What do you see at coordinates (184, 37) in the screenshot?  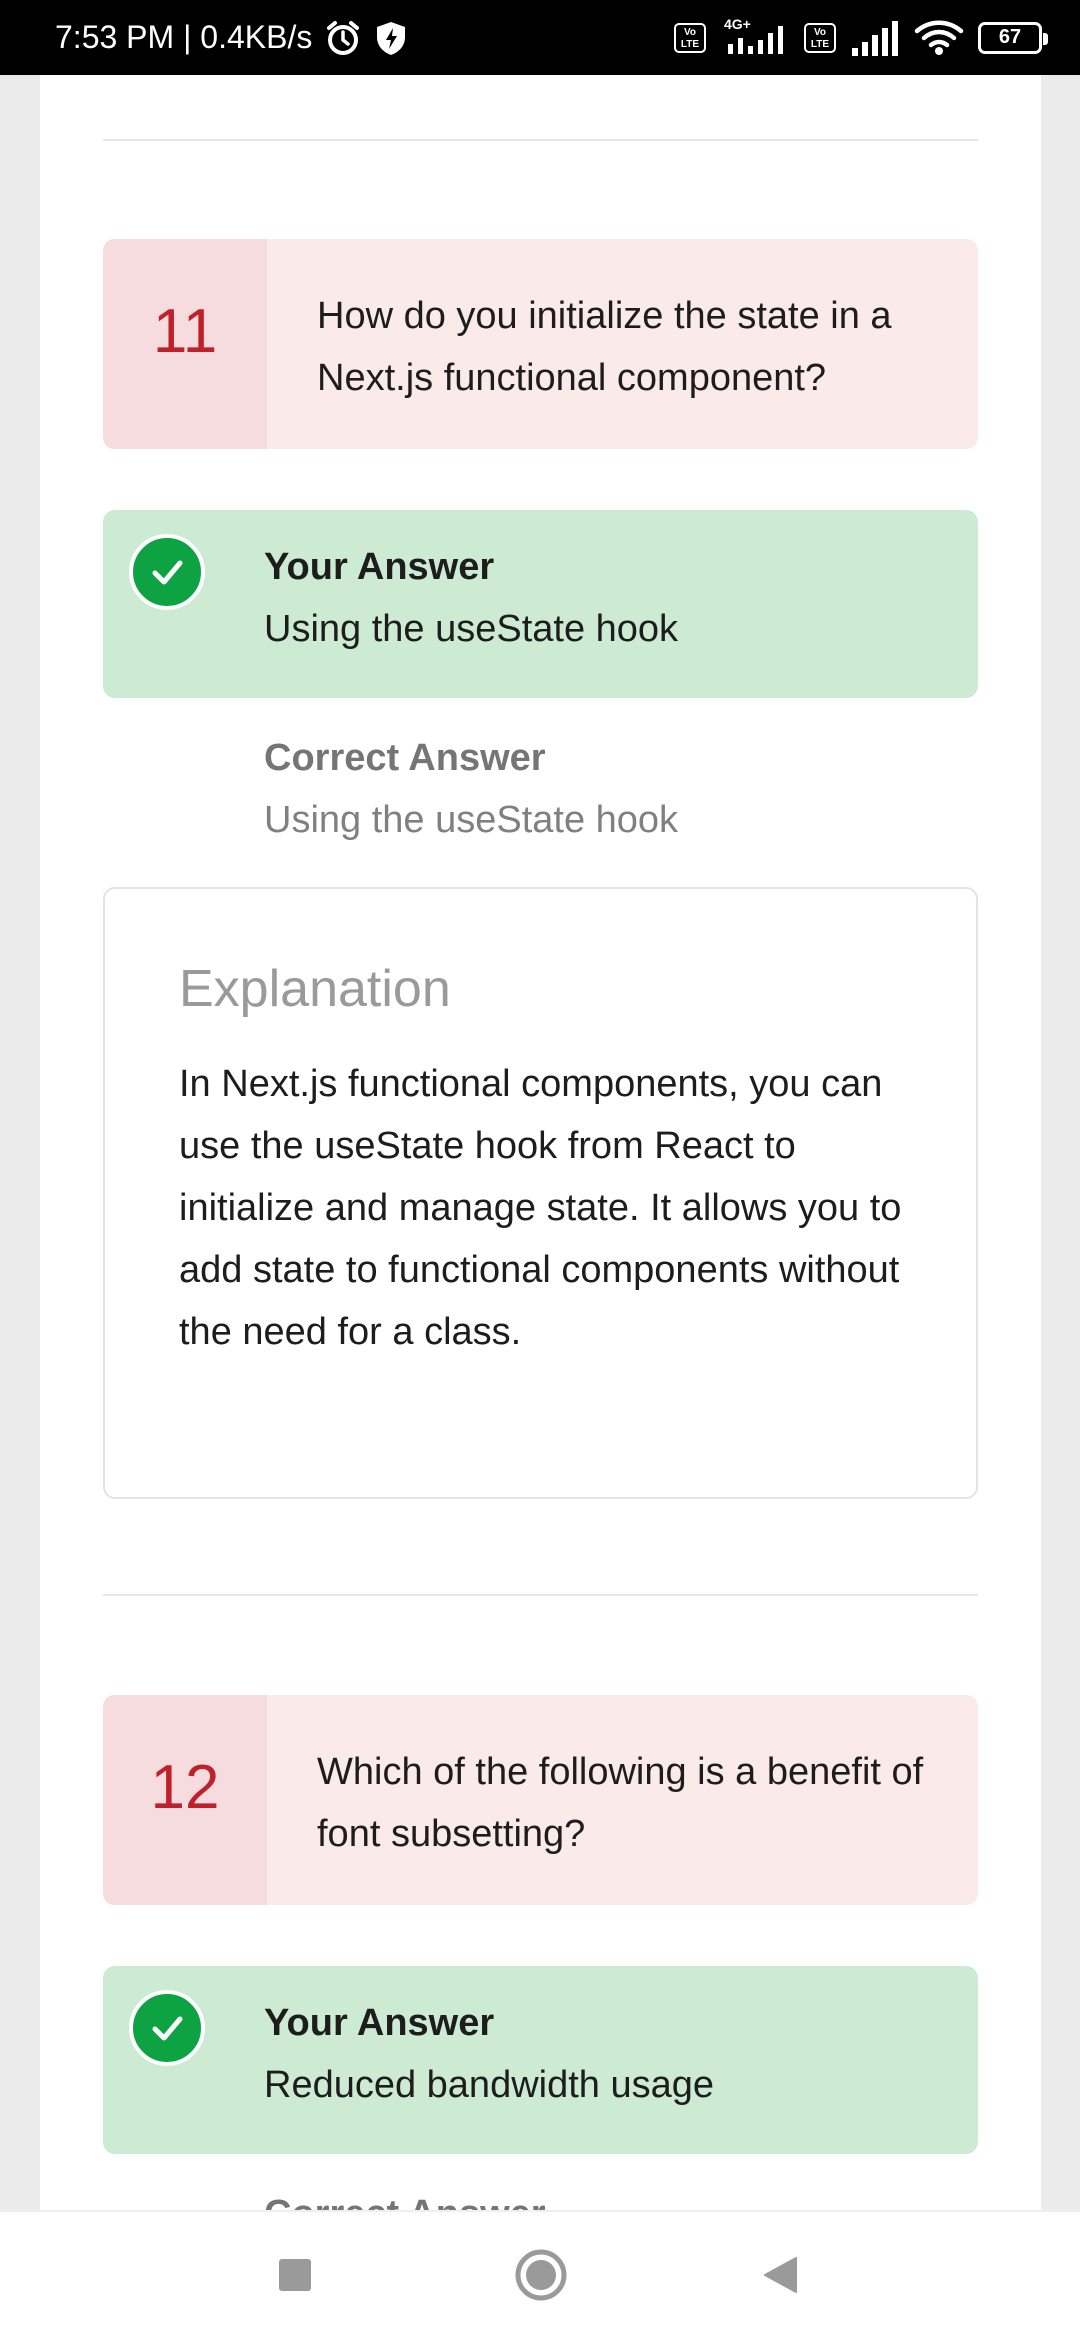 I see `status-time-speed: 7:53 PM | 0.4KB/s` at bounding box center [184, 37].